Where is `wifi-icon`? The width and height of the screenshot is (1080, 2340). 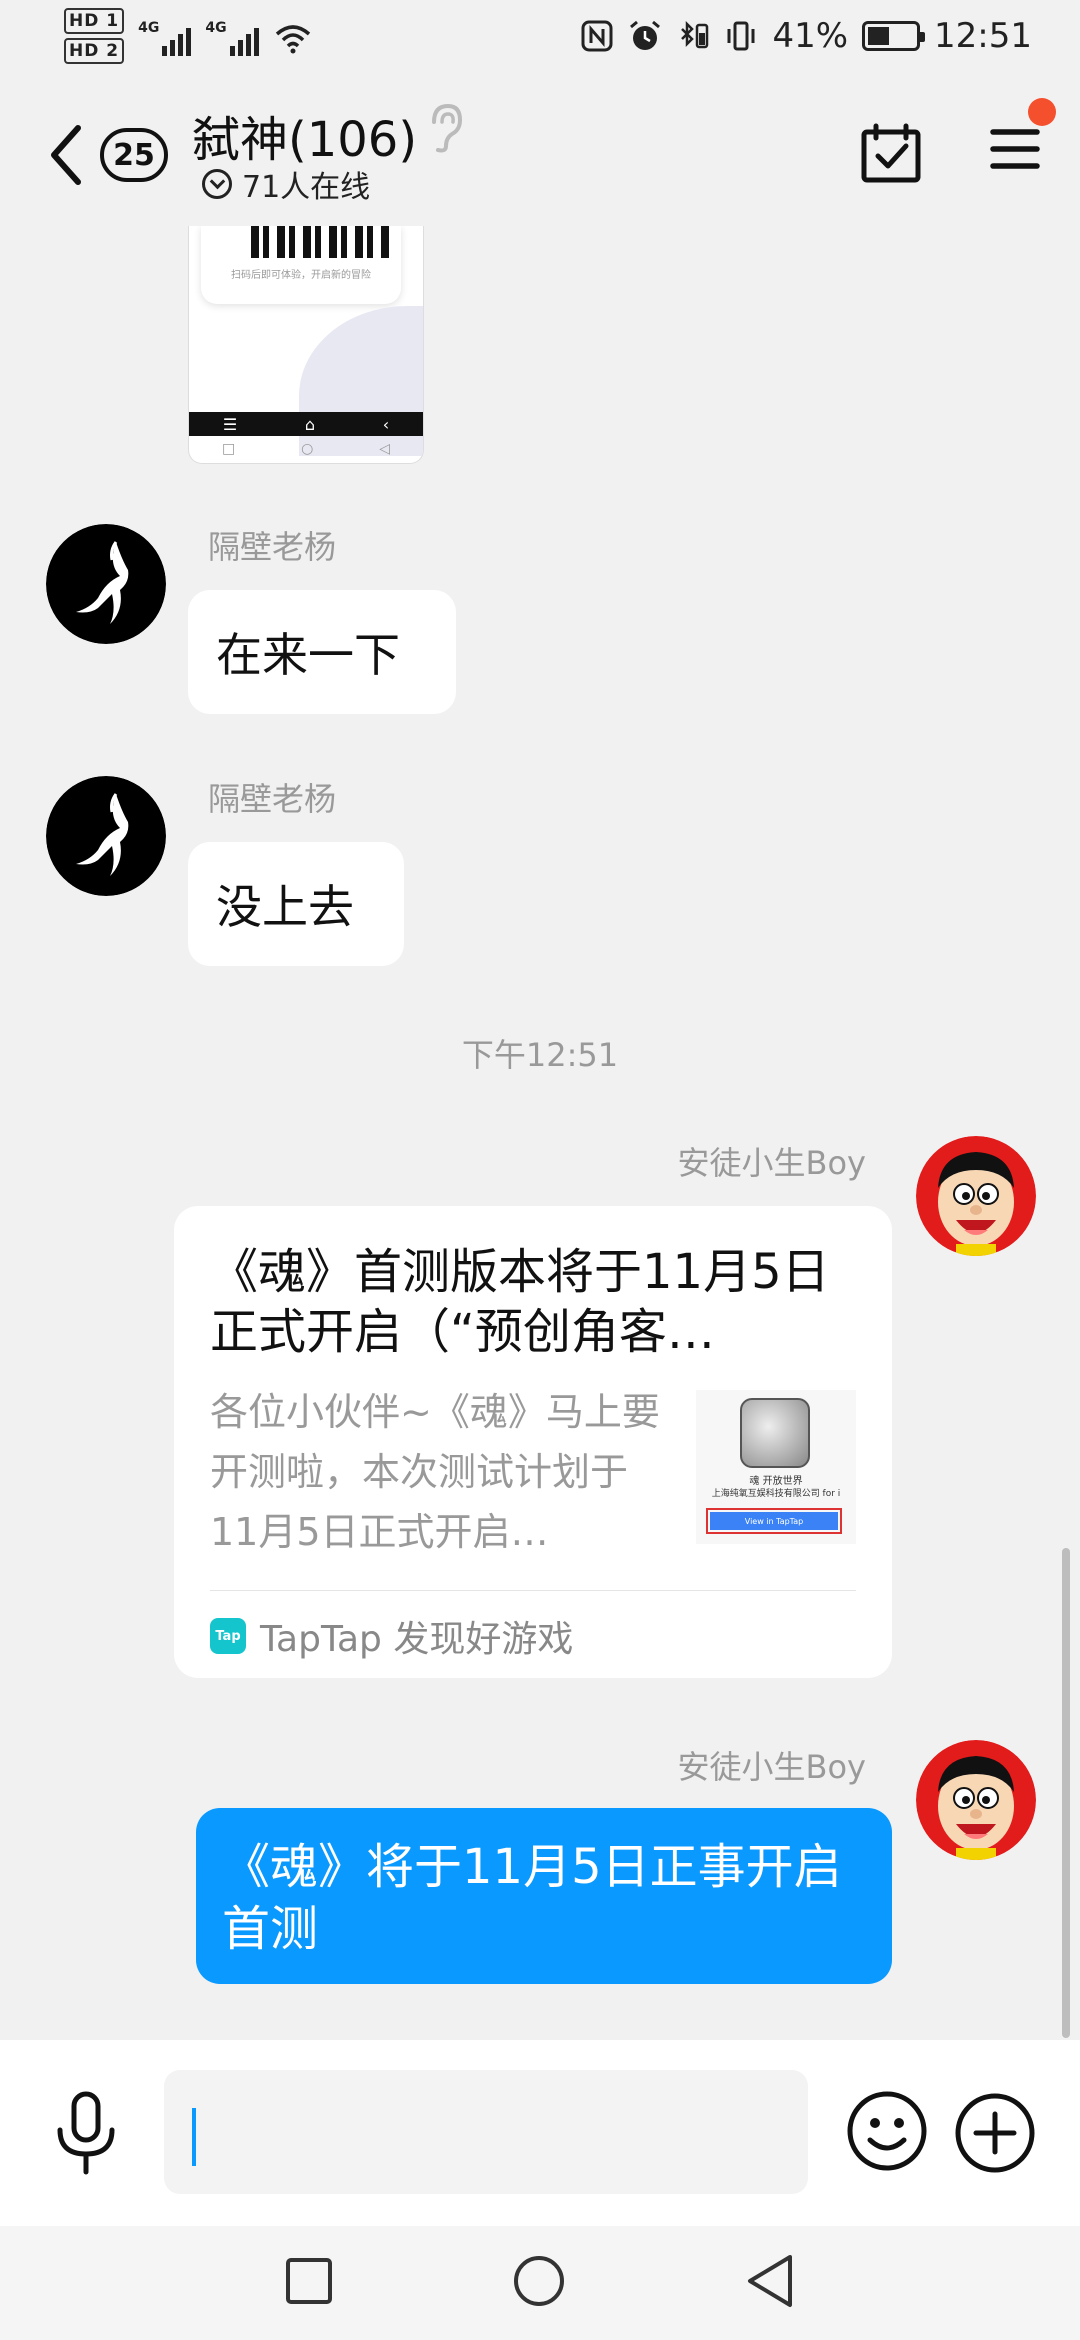
wifi-icon is located at coordinates (292, 39).